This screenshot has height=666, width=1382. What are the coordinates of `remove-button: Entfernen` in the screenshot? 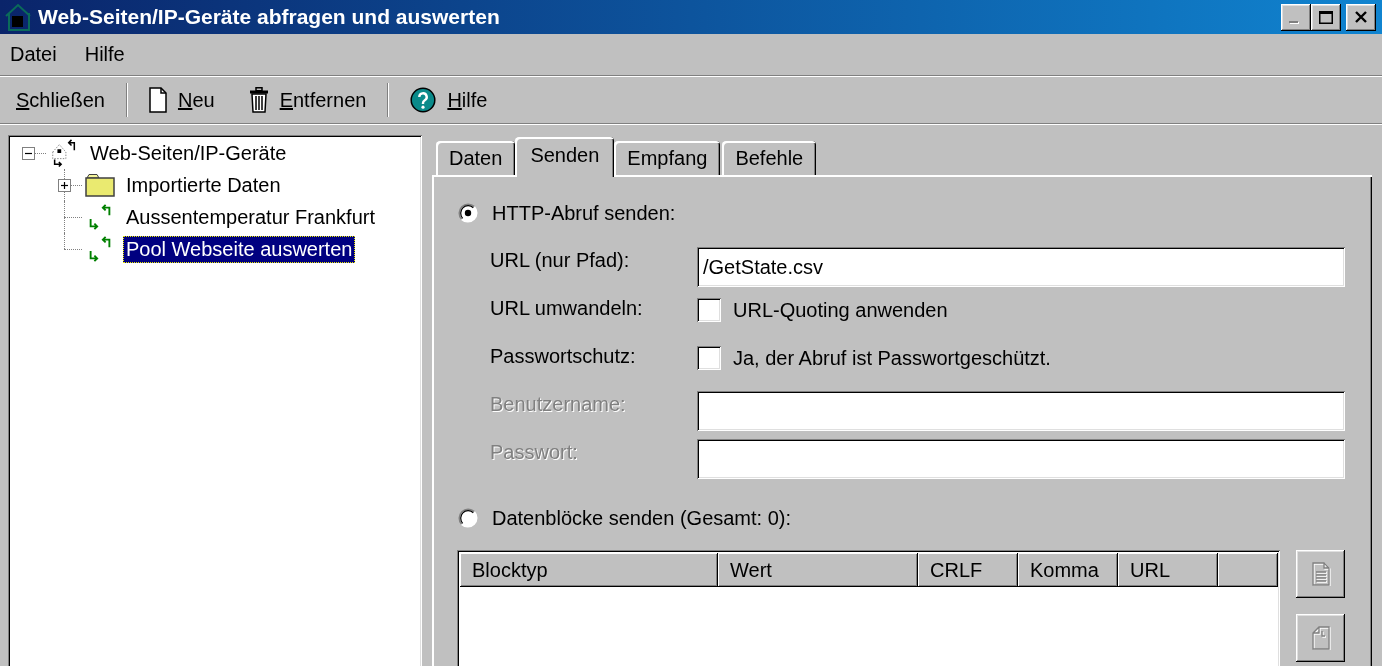 It's located at (307, 100).